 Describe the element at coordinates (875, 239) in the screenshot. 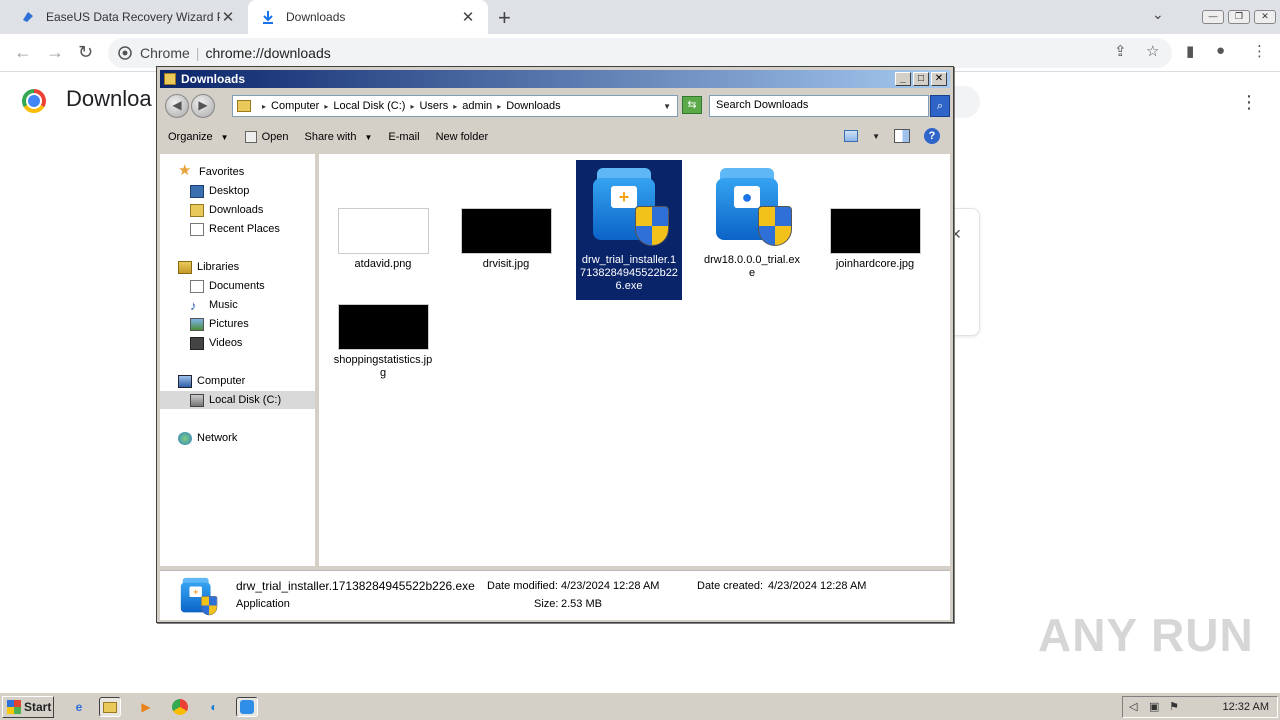

I see `file-item: joinhardcore.jpg` at that location.